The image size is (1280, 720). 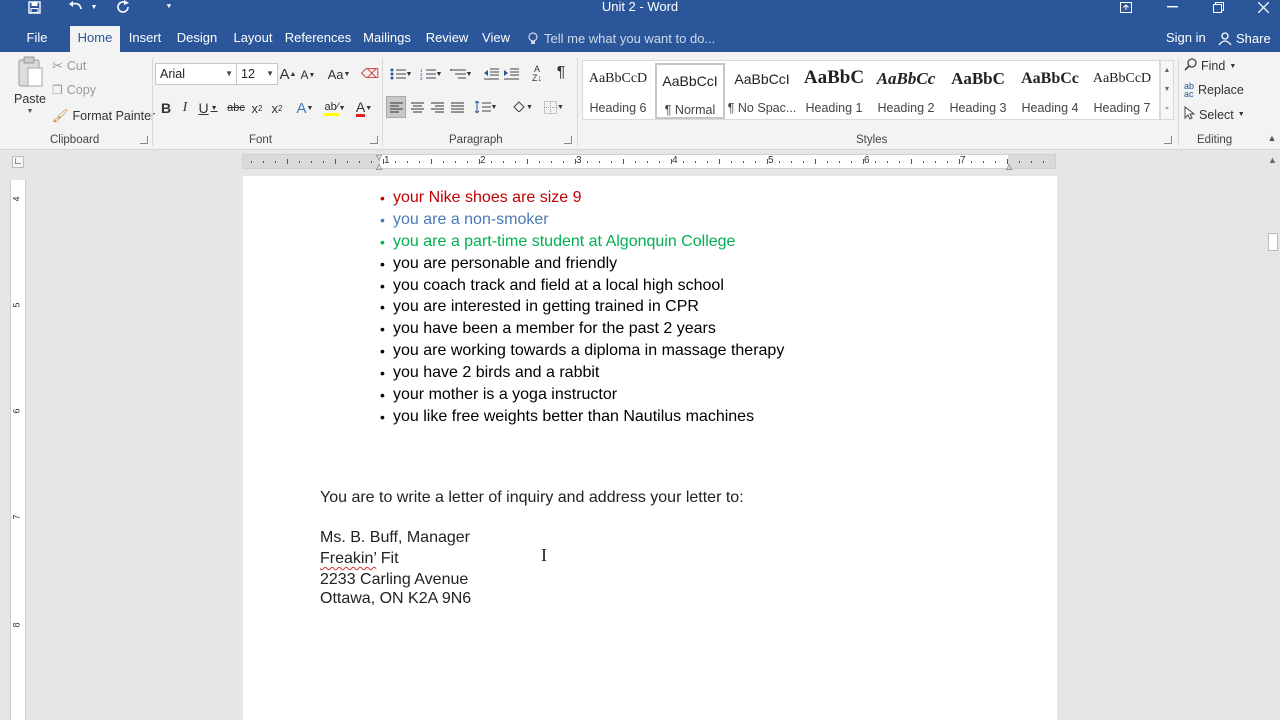 I want to click on right-indent-marker: △, so click(x=1009, y=166).